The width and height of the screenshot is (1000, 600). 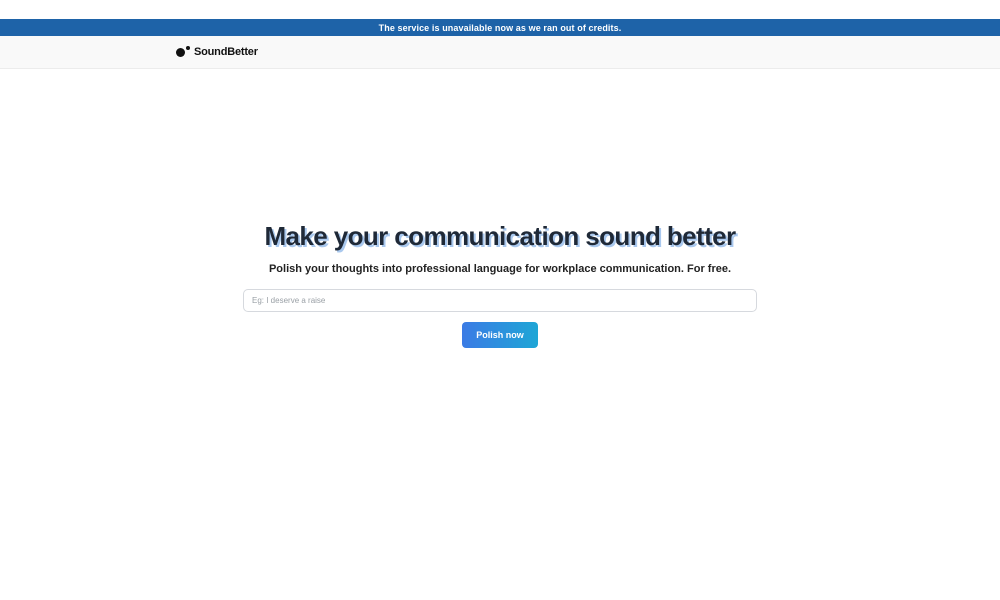 What do you see at coordinates (500, 9) in the screenshot?
I see `top-spacer` at bounding box center [500, 9].